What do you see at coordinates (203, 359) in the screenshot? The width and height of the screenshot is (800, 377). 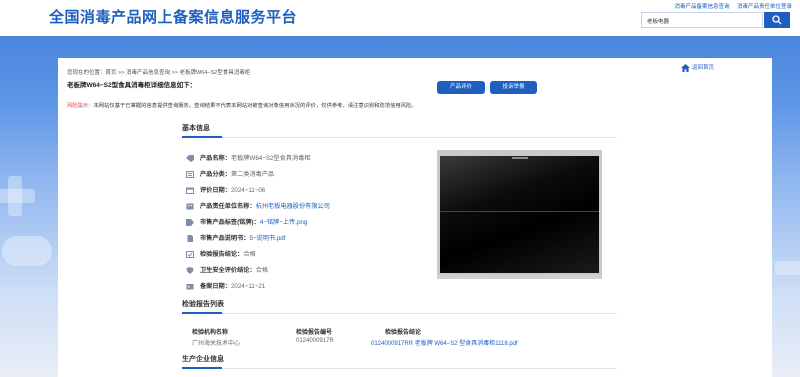 I see `producer-info-title: 生产企业信息` at bounding box center [203, 359].